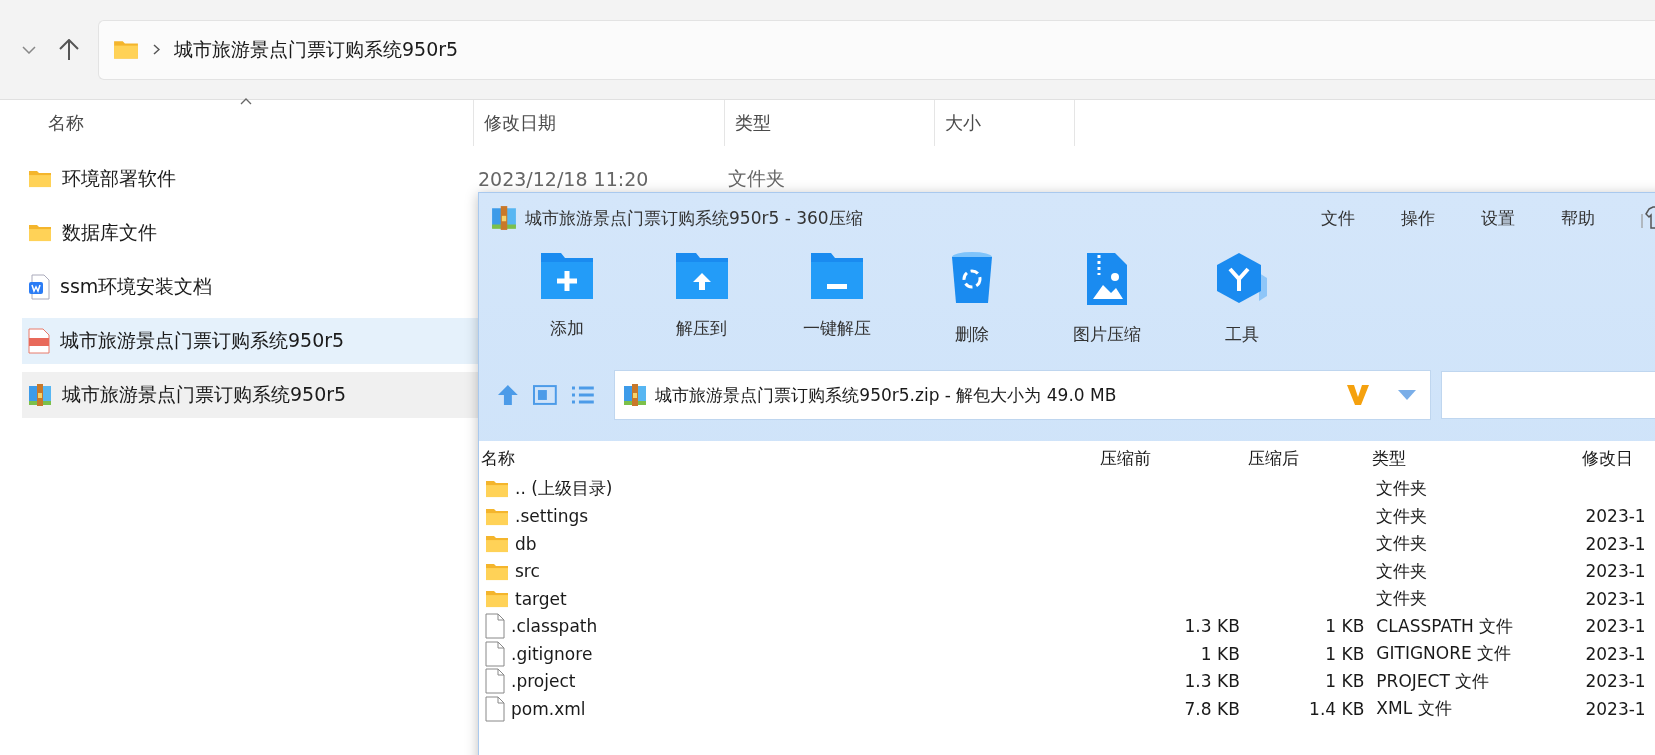  I want to click on file-date: 2023/12/18 11:20, so click(564, 179).